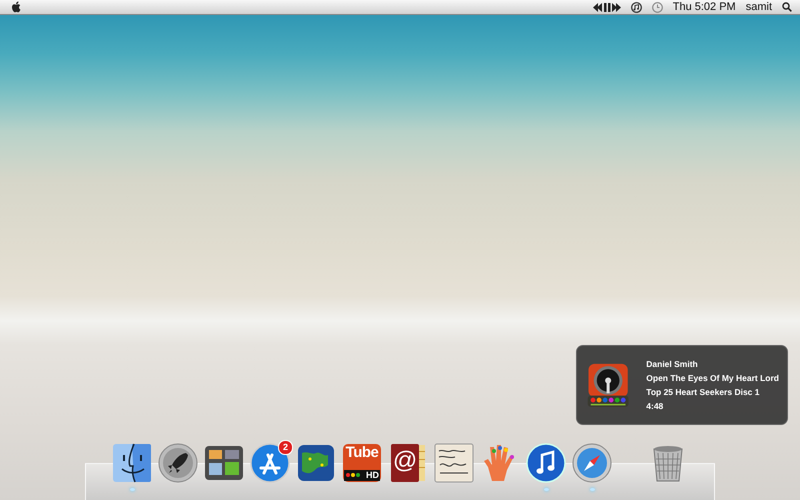 The height and width of the screenshot is (500, 800). I want to click on song-duration: 4:48, so click(655, 406).